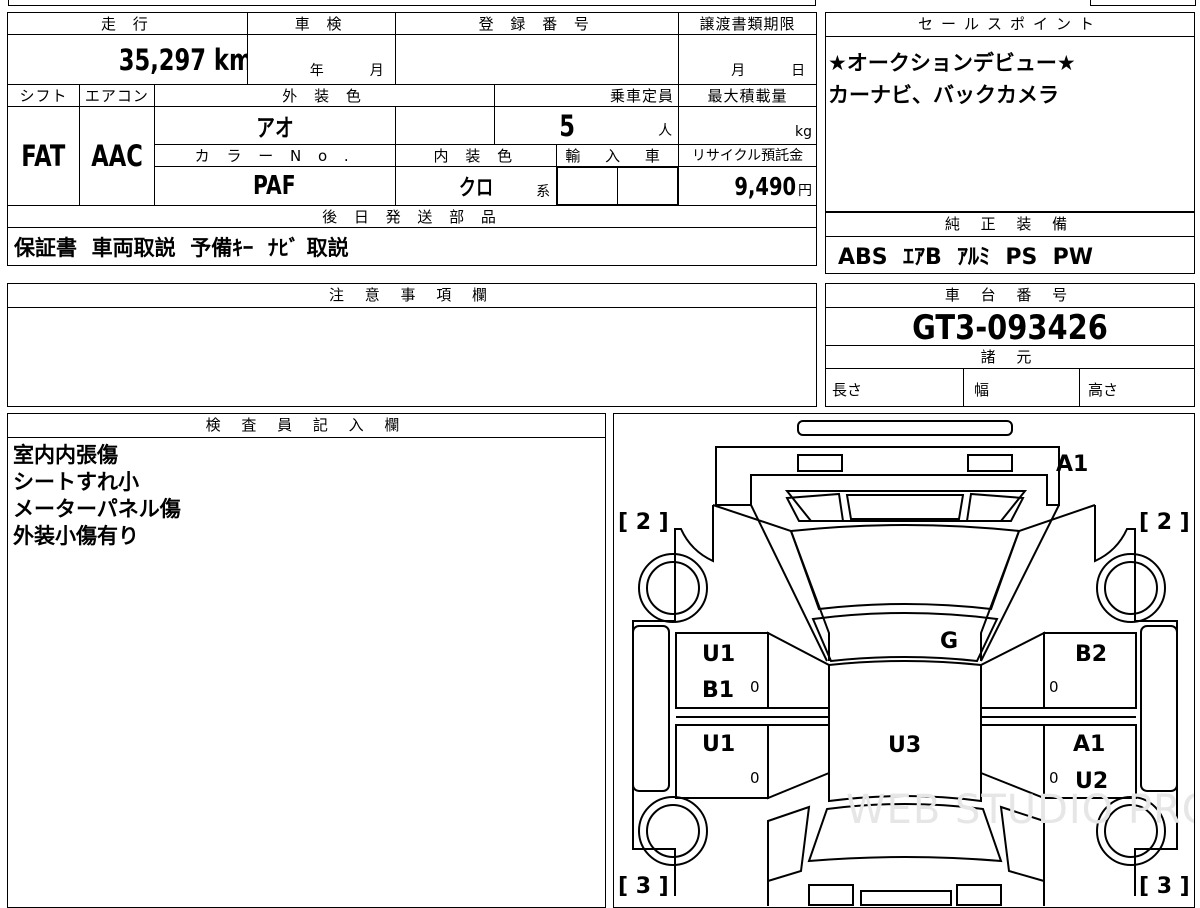 This screenshot has width=1200, height=908. I want to click on dimensions-label: 諸 元, so click(1010, 357).